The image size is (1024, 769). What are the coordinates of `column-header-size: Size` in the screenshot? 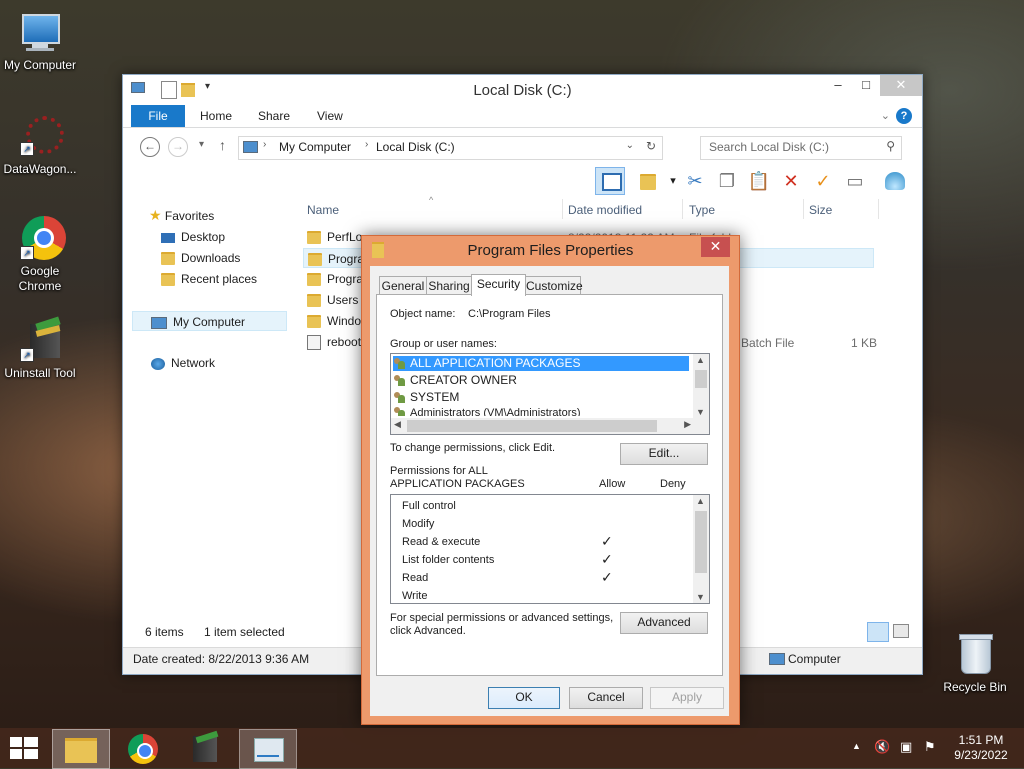 It's located at (820, 213).